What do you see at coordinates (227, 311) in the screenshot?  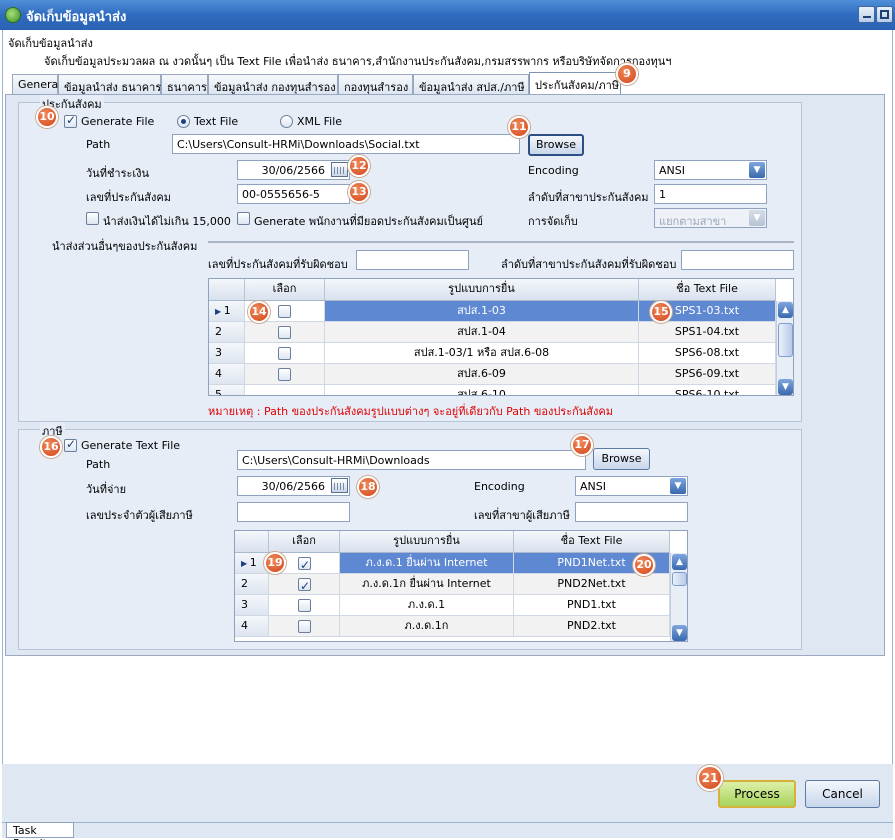 I see `table-row-header: ▶ 1` at bounding box center [227, 311].